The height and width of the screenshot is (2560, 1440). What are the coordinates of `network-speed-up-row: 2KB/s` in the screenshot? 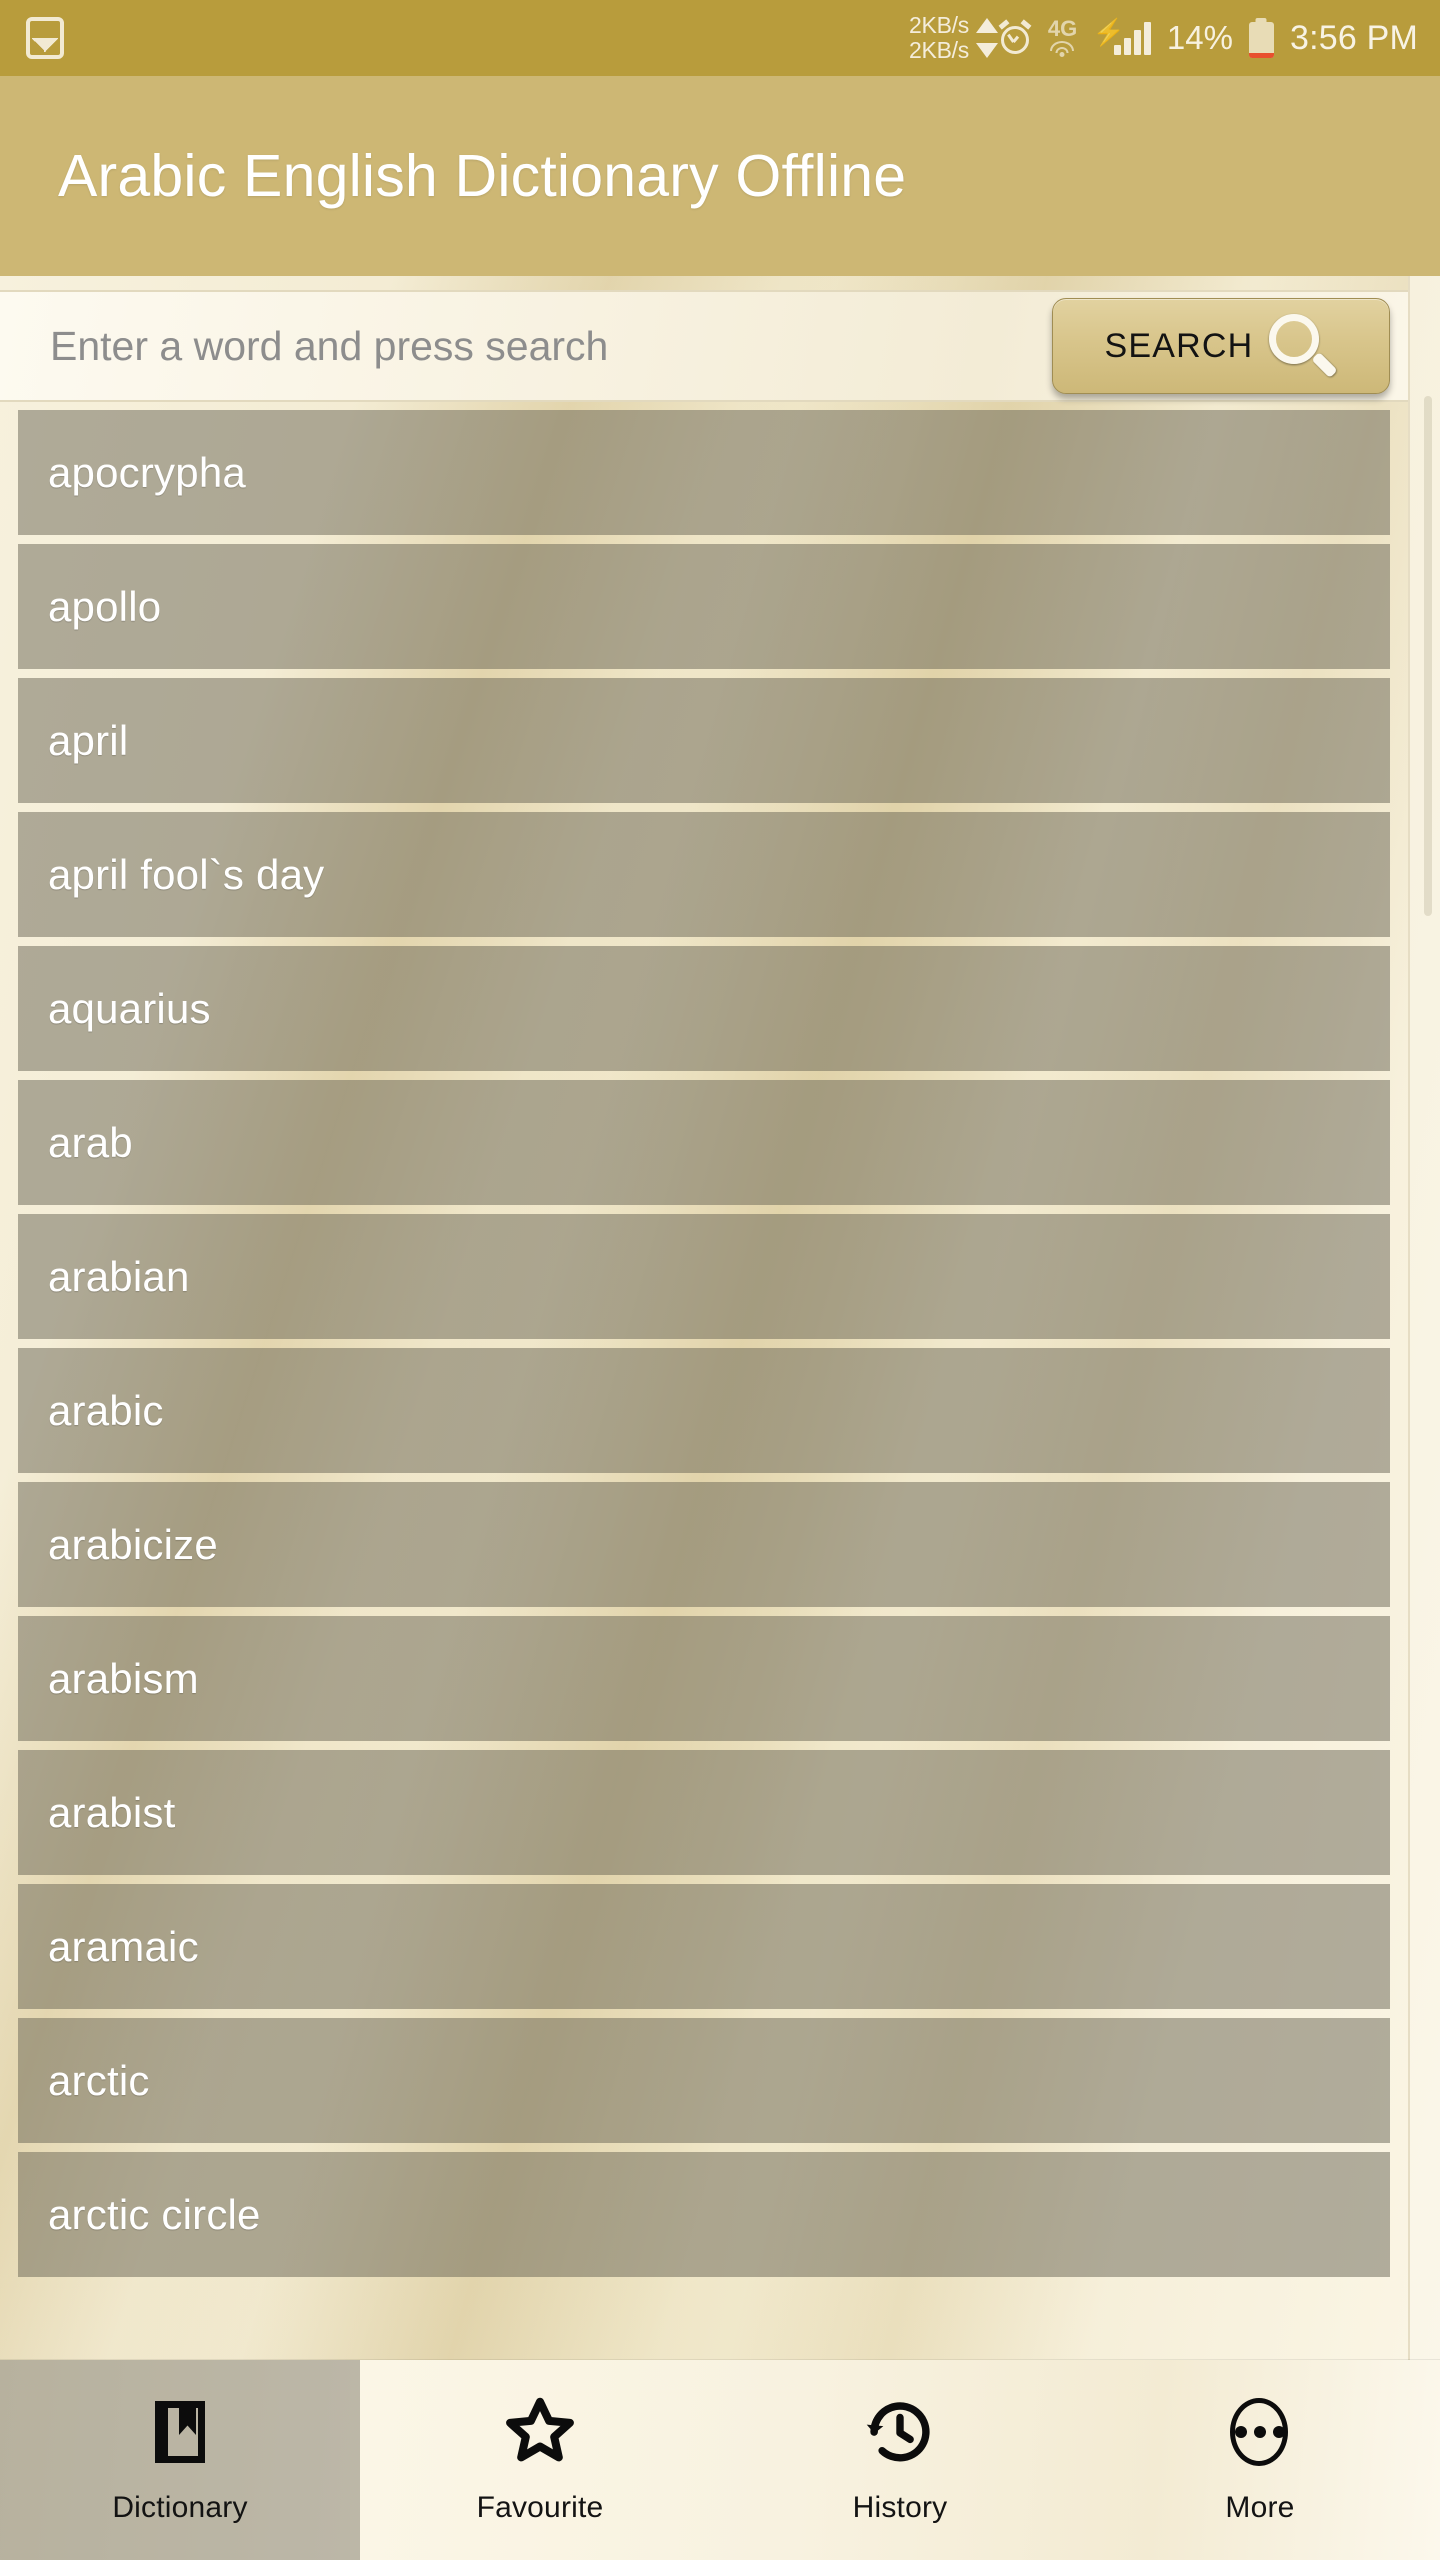 It's located at (953, 25).